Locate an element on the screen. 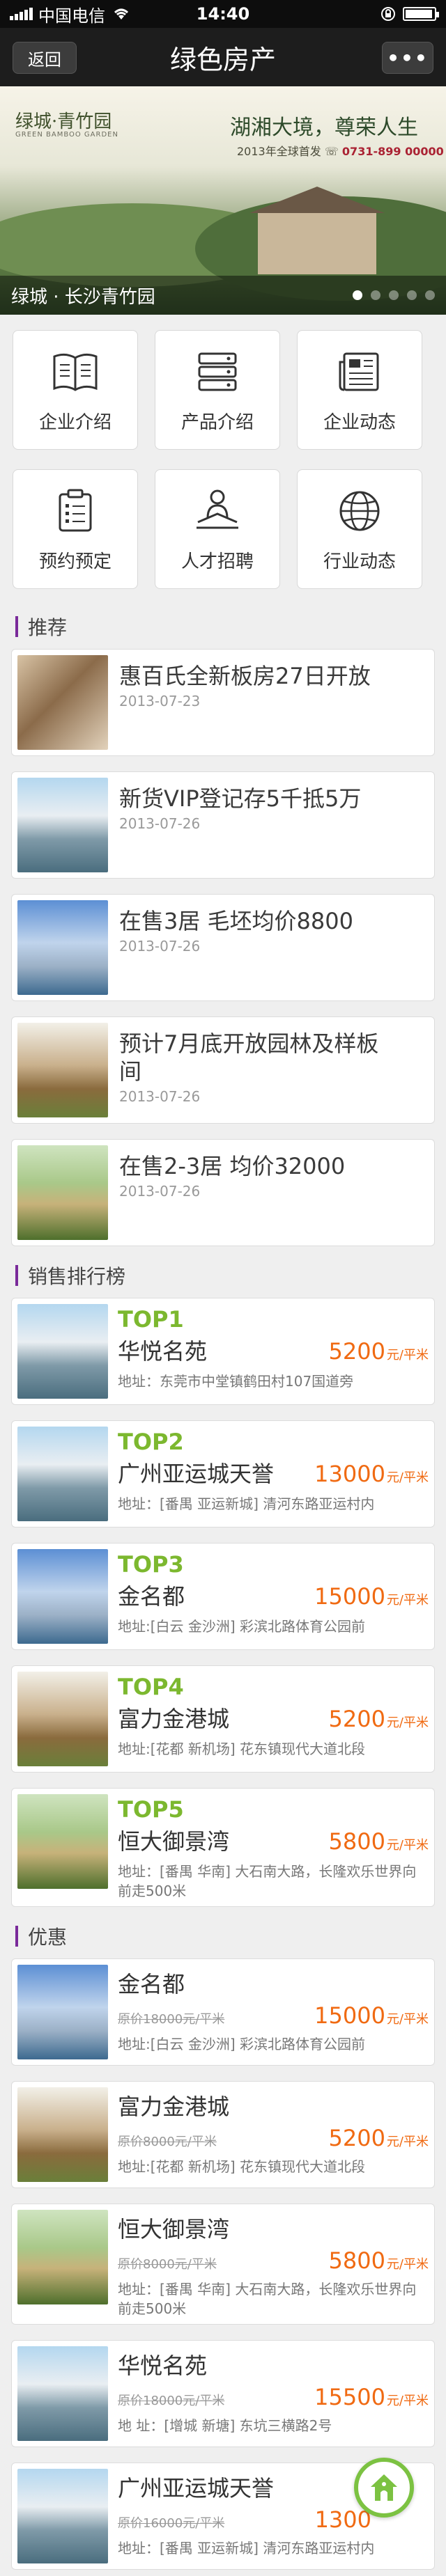  item-address: 地址:[白云 金沙洲] 彩滨北路体育公园前 is located at coordinates (242, 2043).